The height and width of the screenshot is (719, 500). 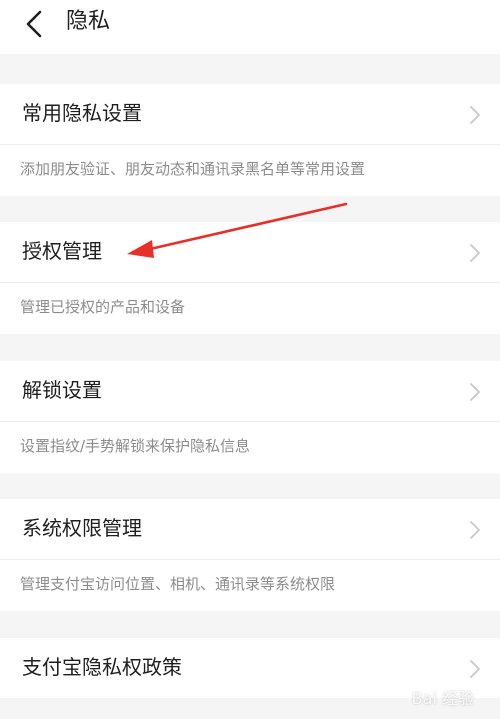 What do you see at coordinates (62, 251) in the screenshot?
I see `settings-item-label: 授权管理` at bounding box center [62, 251].